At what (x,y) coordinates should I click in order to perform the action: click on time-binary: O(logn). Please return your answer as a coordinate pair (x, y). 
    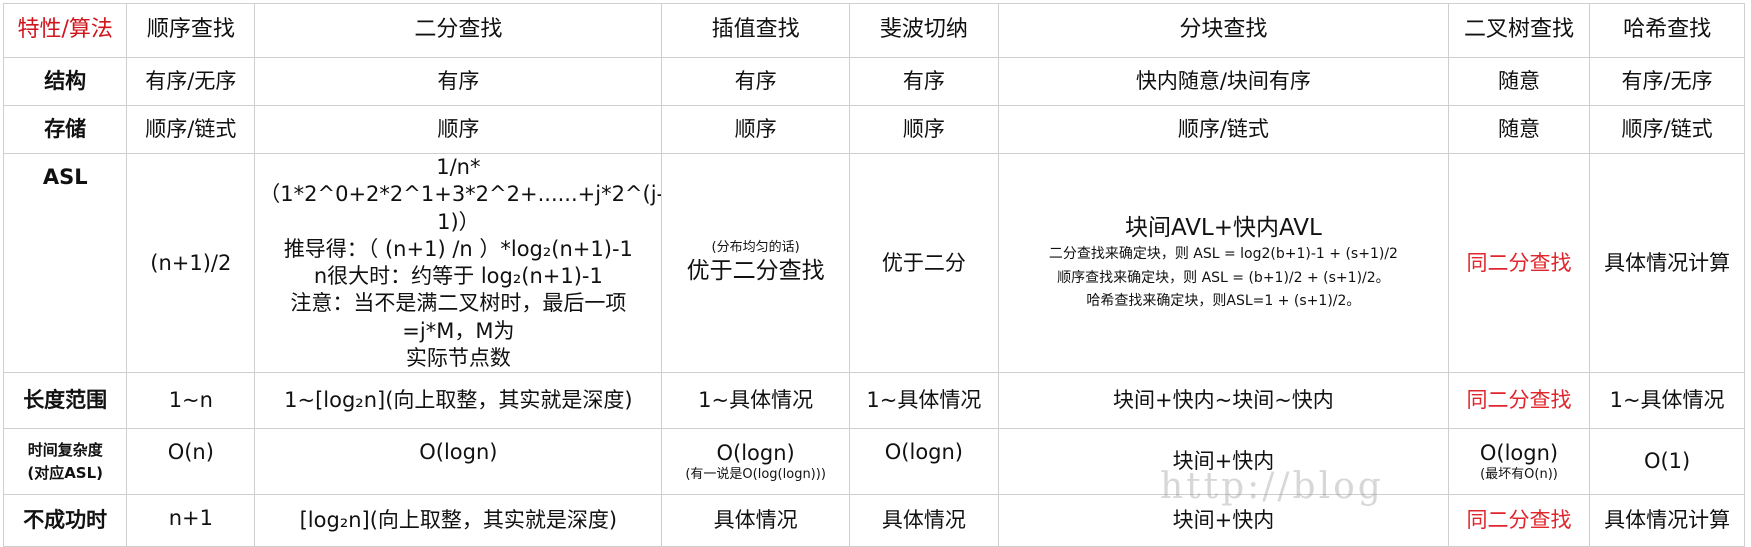
    Looking at the image, I should click on (458, 462).